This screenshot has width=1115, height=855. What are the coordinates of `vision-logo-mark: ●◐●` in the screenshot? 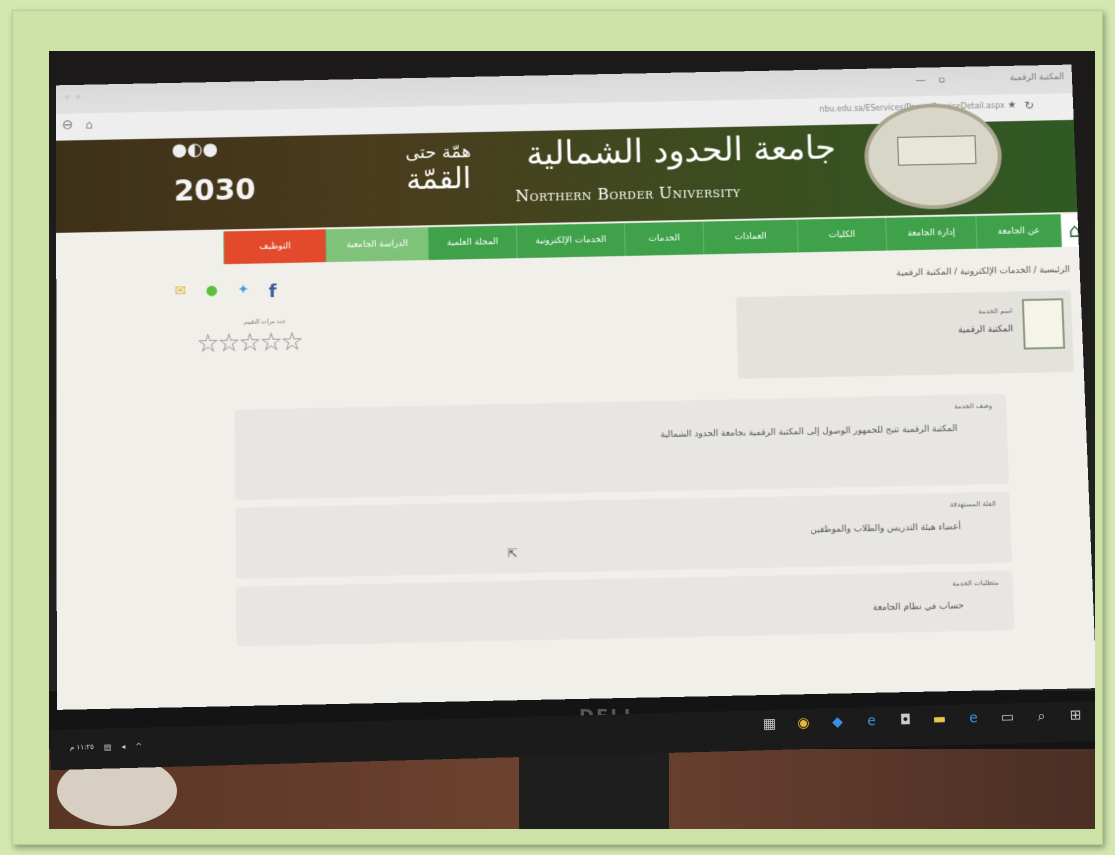 It's located at (194, 150).